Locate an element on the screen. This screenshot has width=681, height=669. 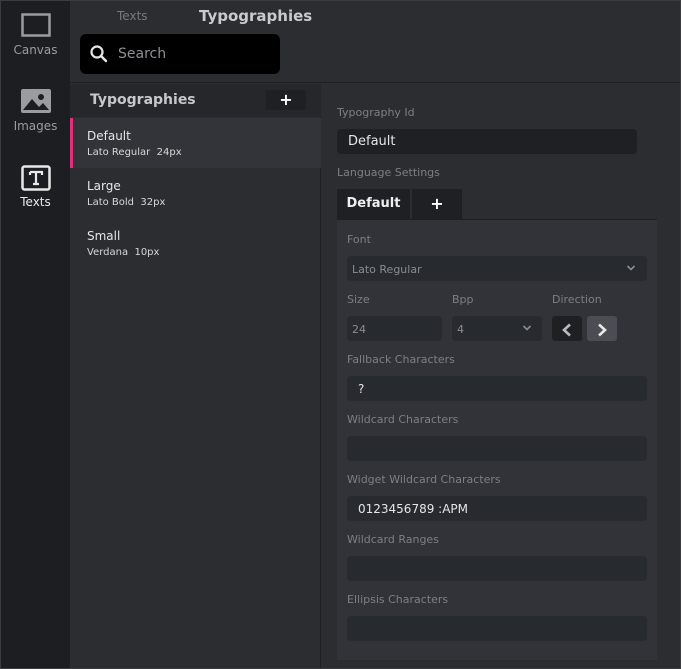
size-label: Size is located at coordinates (358, 299).